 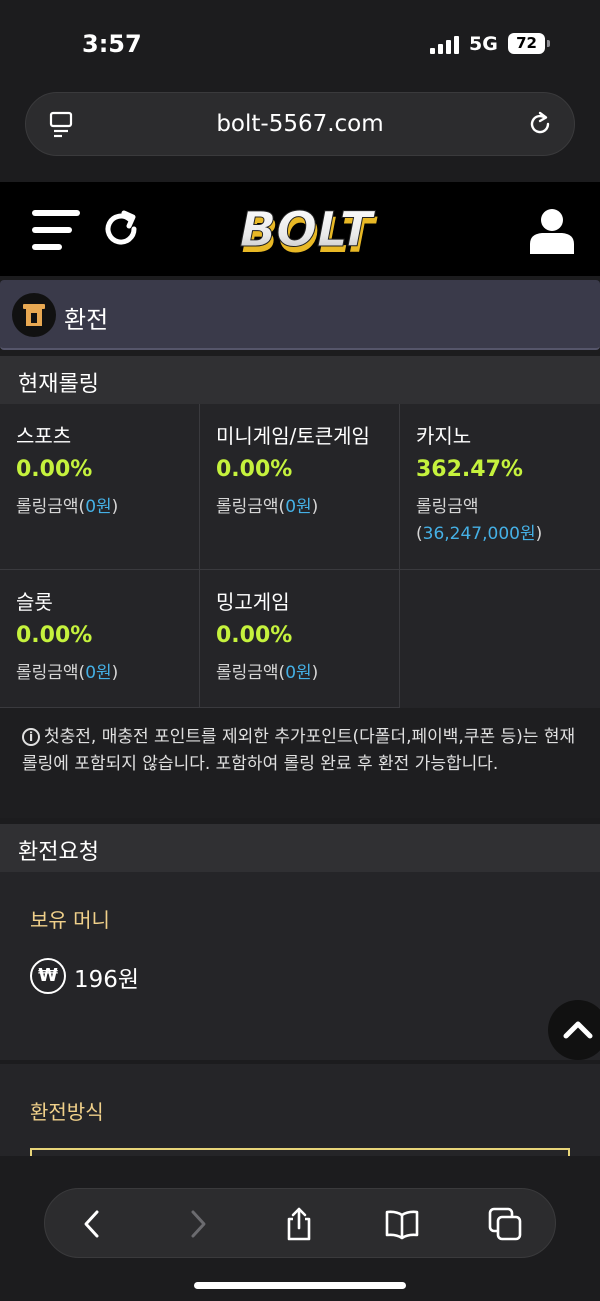 I want to click on rolling-cell-mingo: 밍고게임 0.00% 롤링금액(0원), so click(x=300, y=639).